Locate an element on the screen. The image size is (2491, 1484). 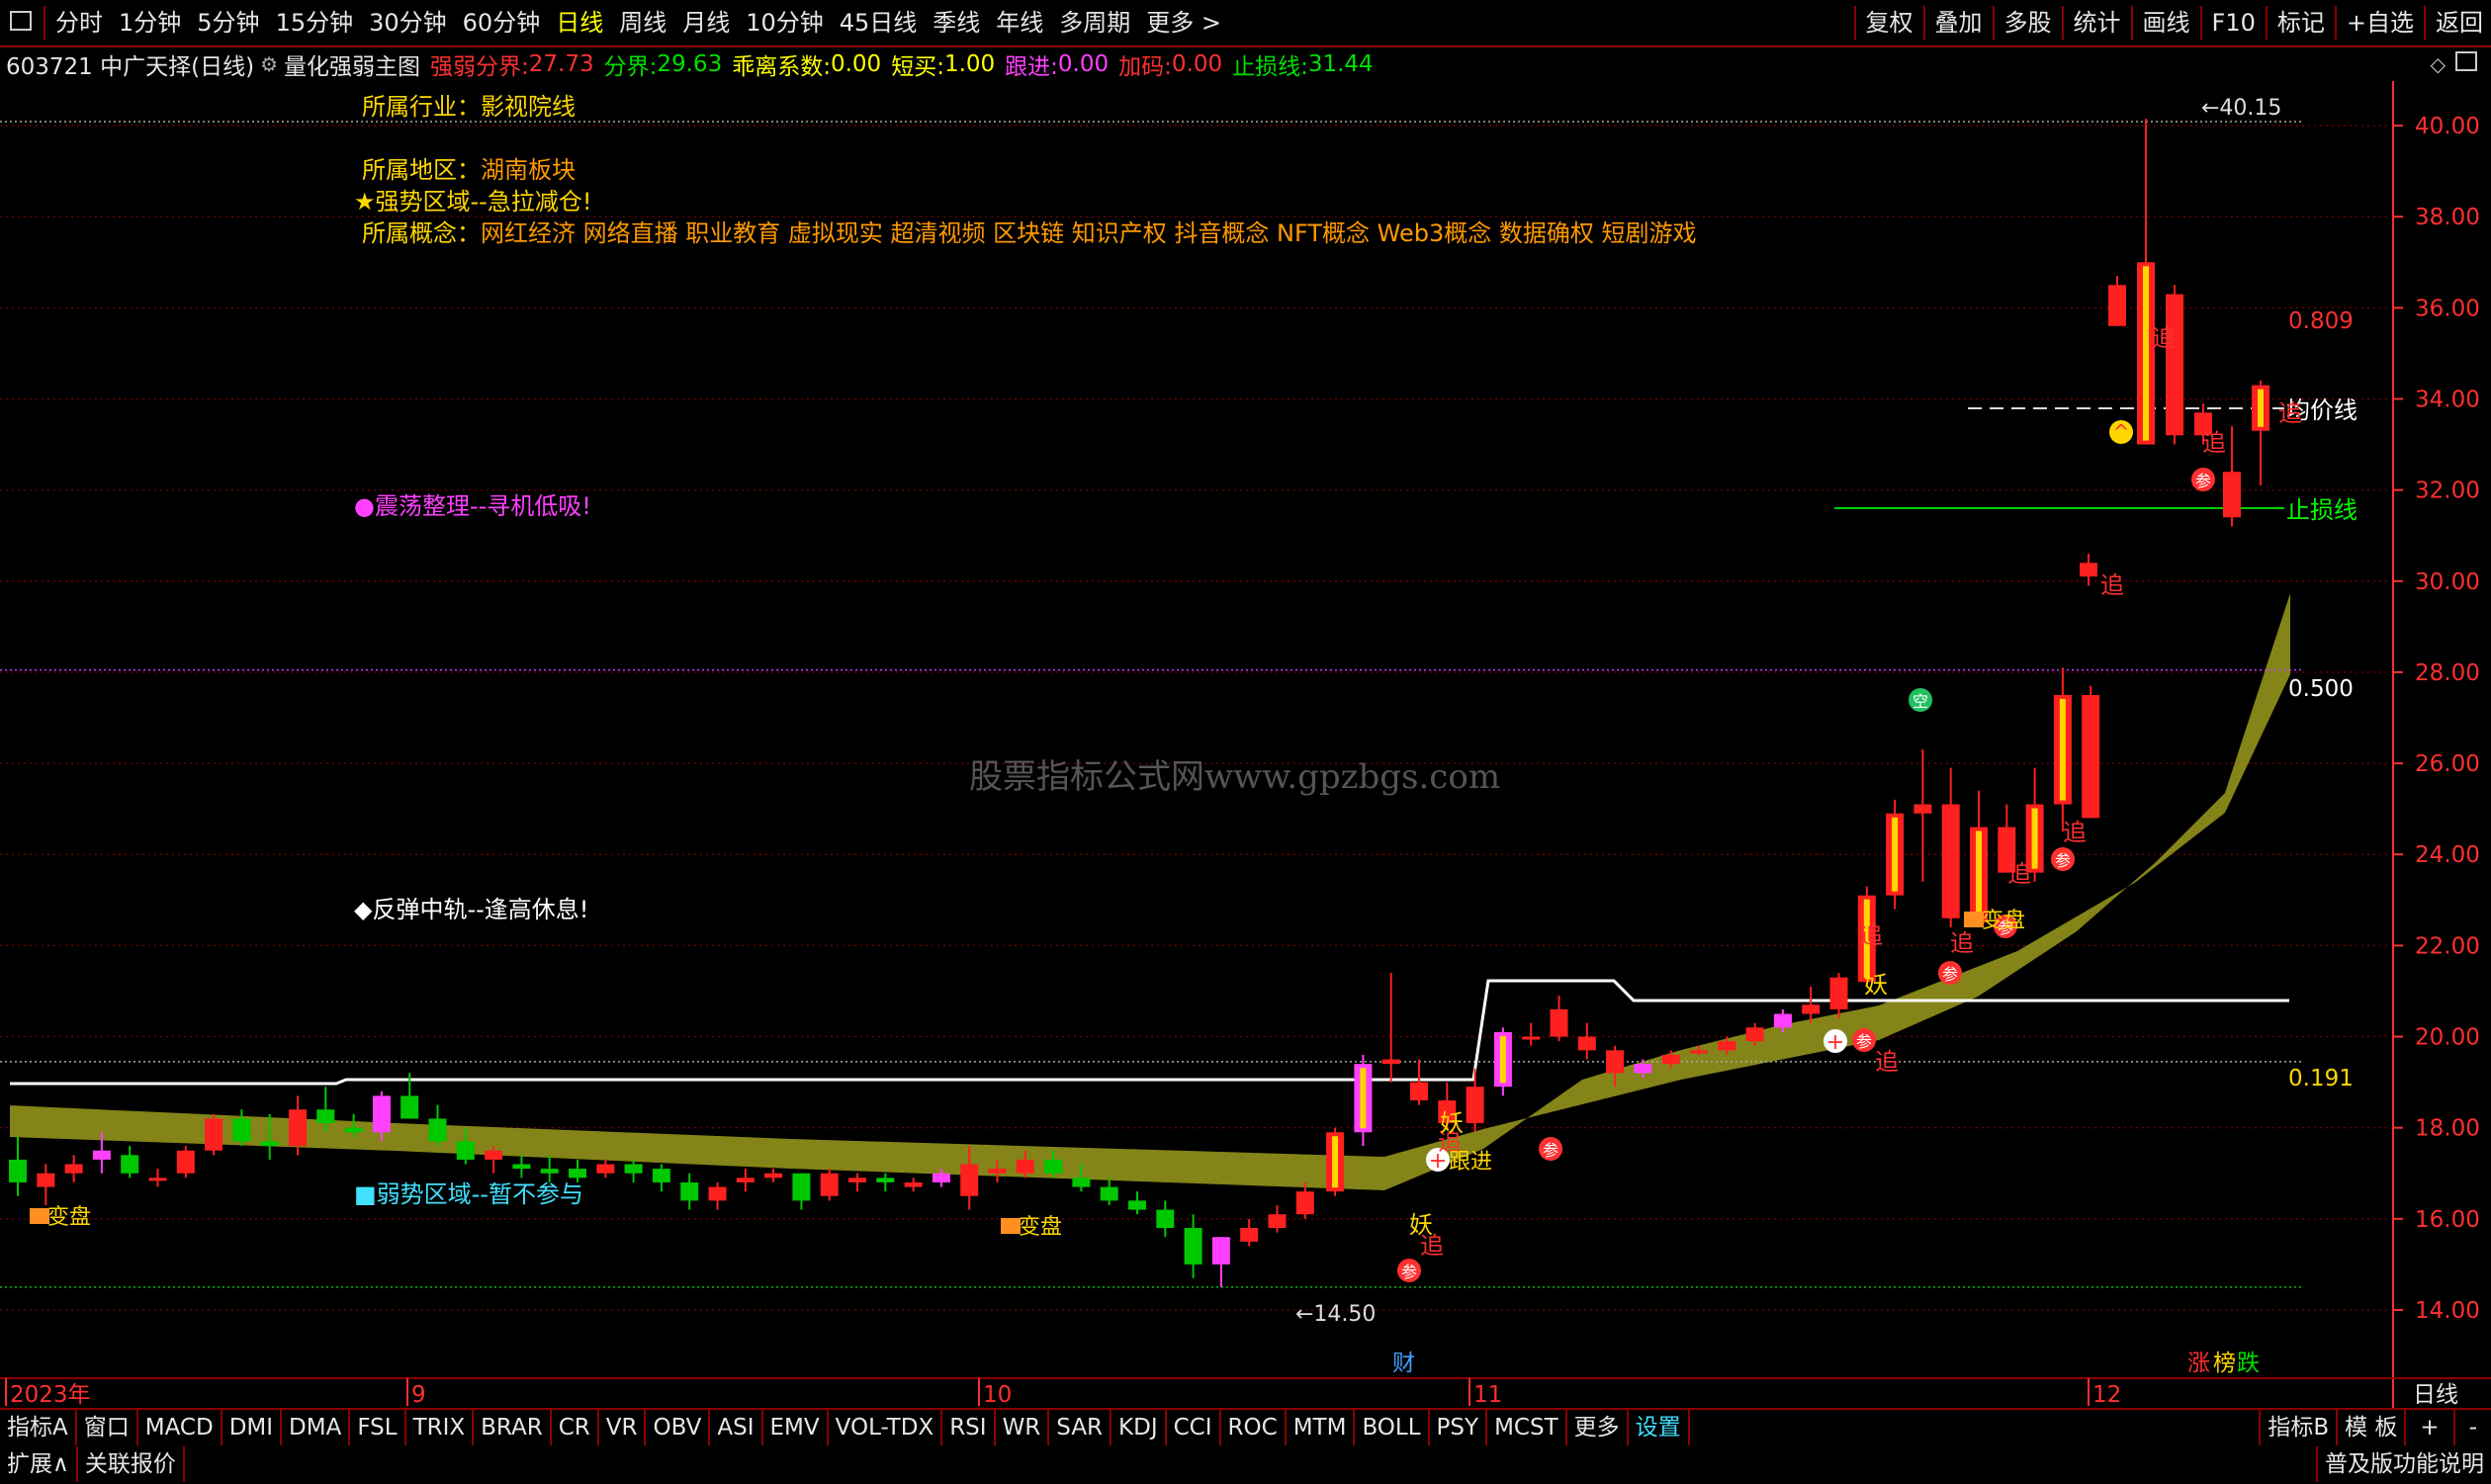
diamond-icon: ◇ is located at coordinates (2438, 64).